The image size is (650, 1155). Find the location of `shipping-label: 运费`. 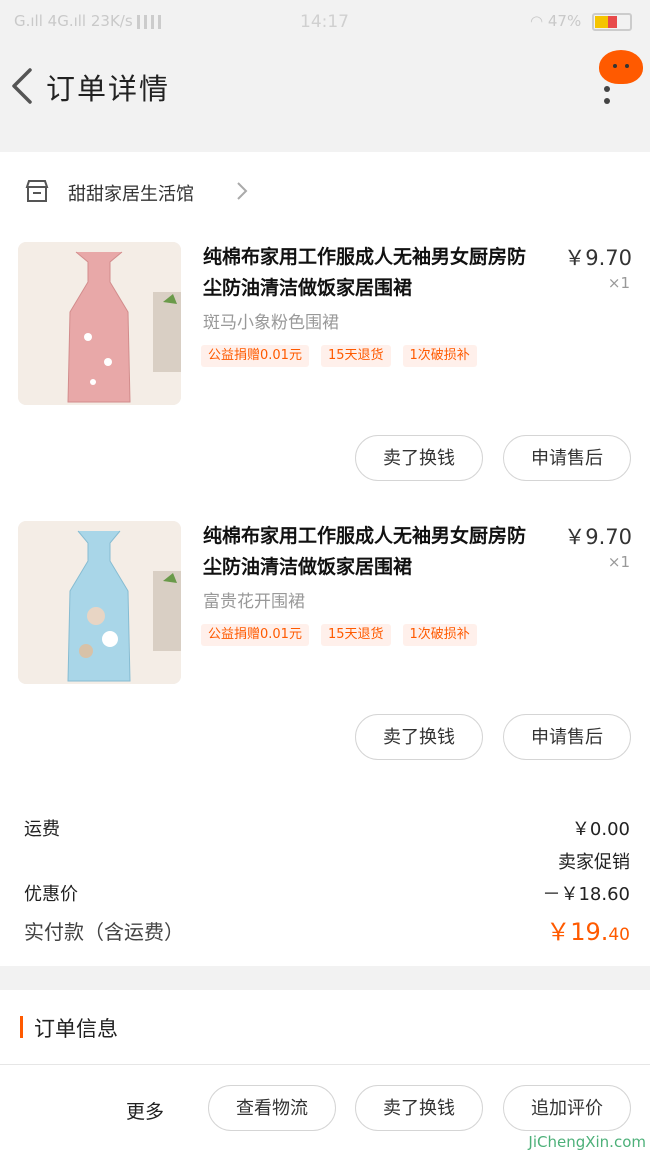

shipping-label: 运费 is located at coordinates (42, 829).